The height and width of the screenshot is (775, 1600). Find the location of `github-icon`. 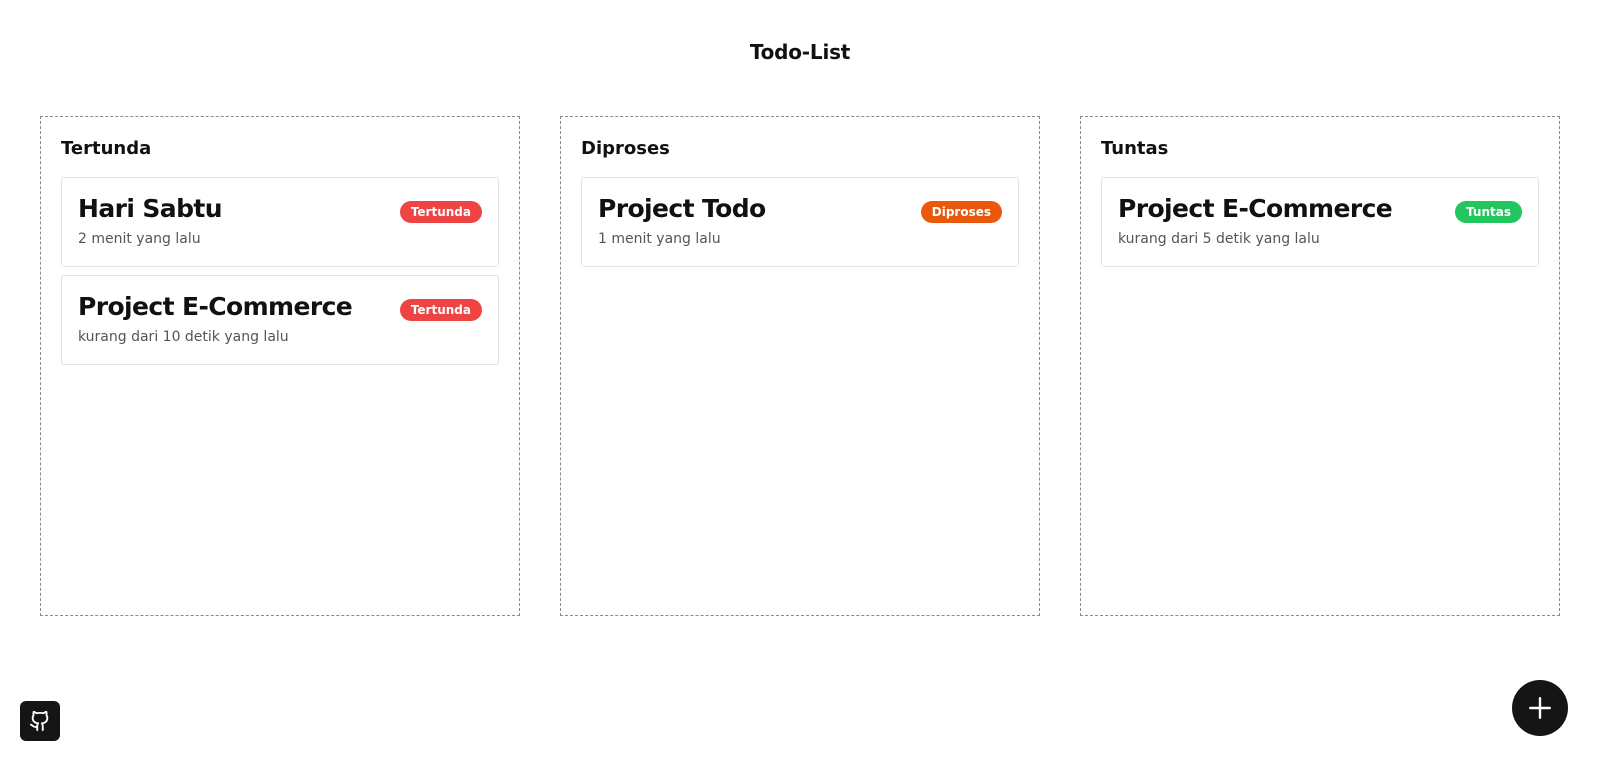

github-icon is located at coordinates (39, 721).